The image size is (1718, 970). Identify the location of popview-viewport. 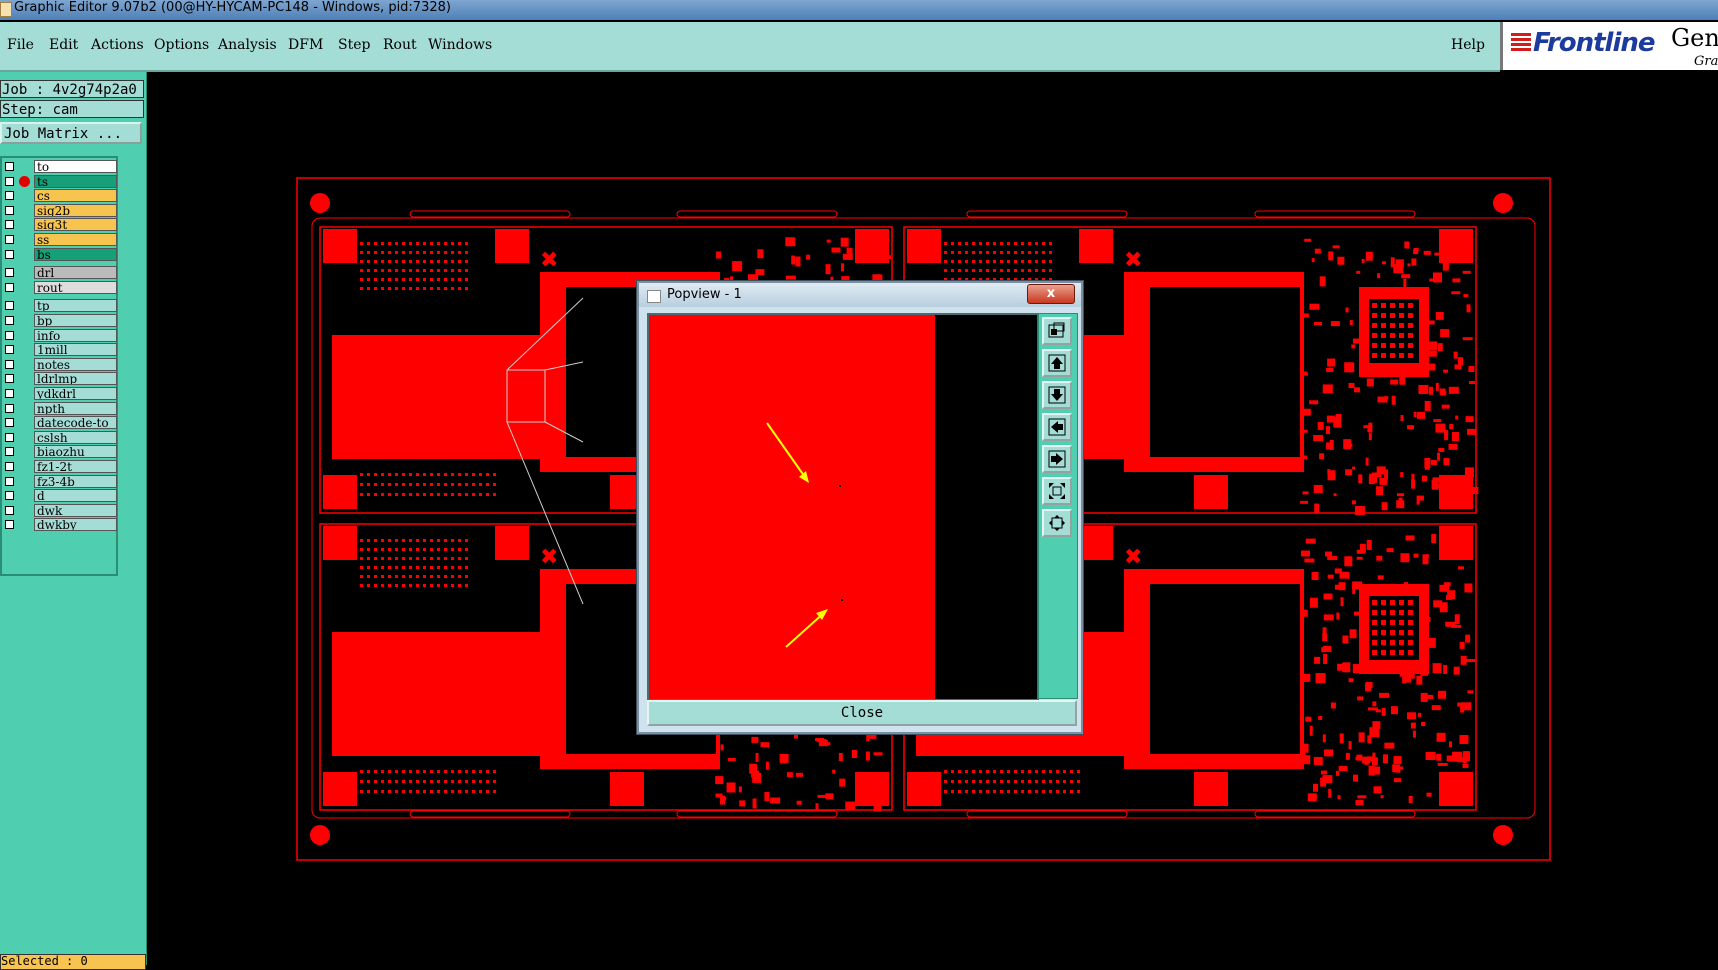
(843, 507).